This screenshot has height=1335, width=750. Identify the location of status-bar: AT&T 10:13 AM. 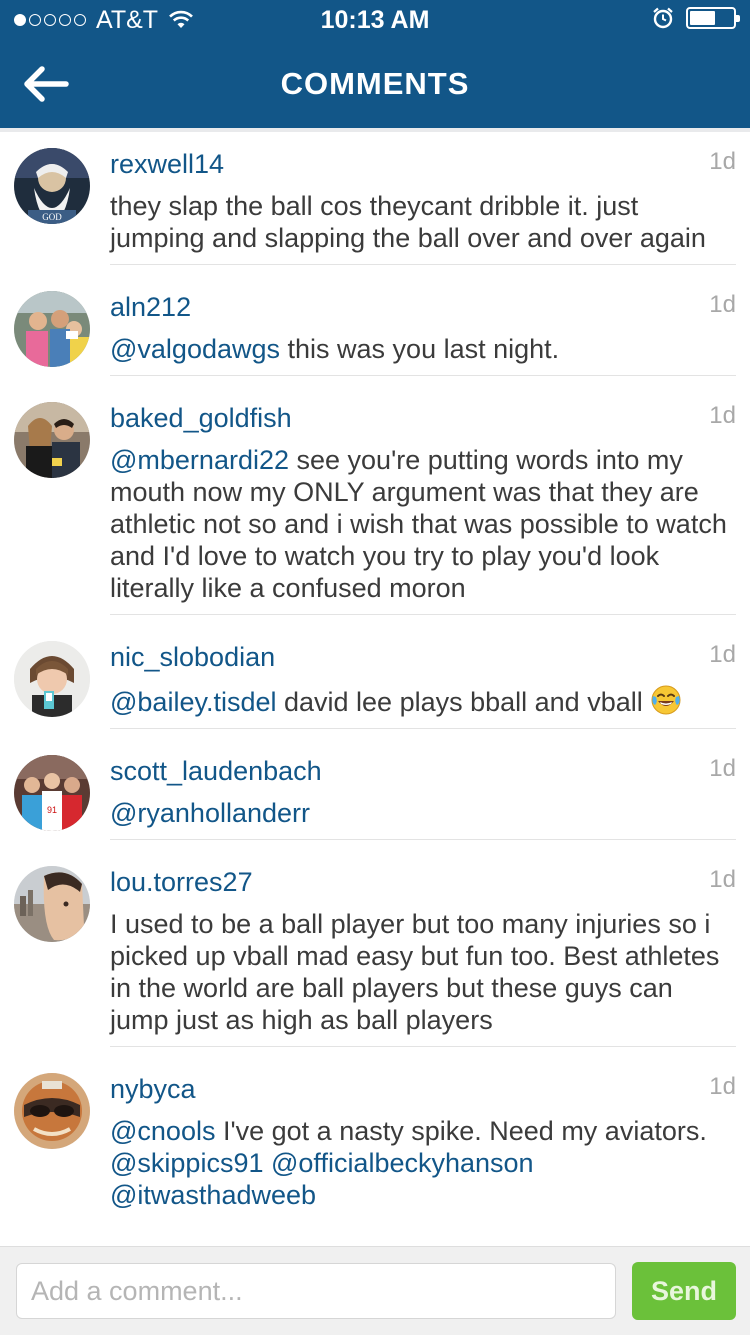
(375, 20).